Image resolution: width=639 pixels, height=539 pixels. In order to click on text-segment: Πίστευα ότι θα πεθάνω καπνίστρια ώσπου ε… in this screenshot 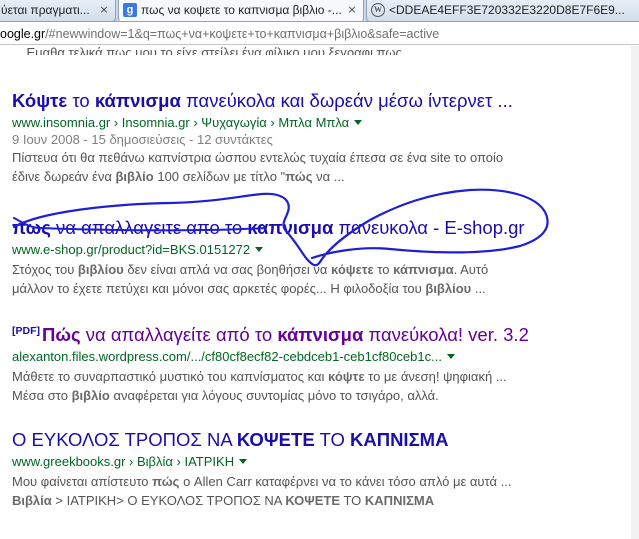, I will do `click(258, 157)`.